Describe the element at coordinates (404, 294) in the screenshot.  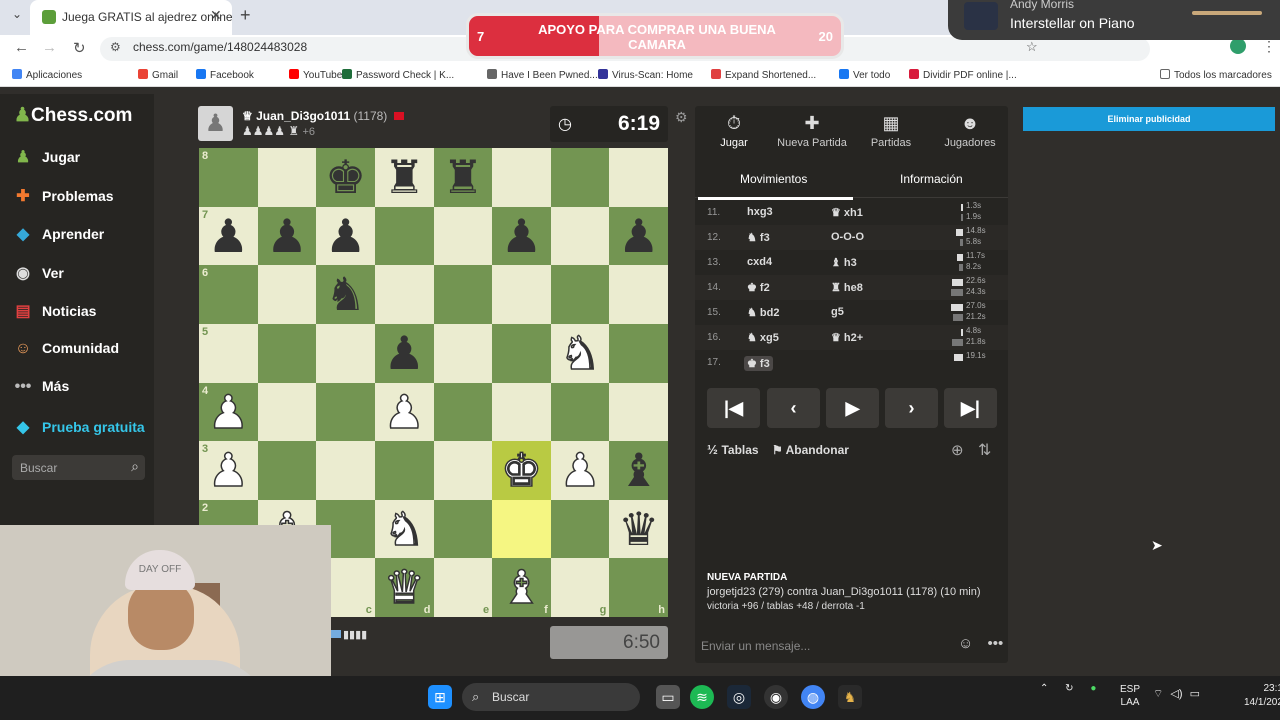
I see `square-d6` at that location.